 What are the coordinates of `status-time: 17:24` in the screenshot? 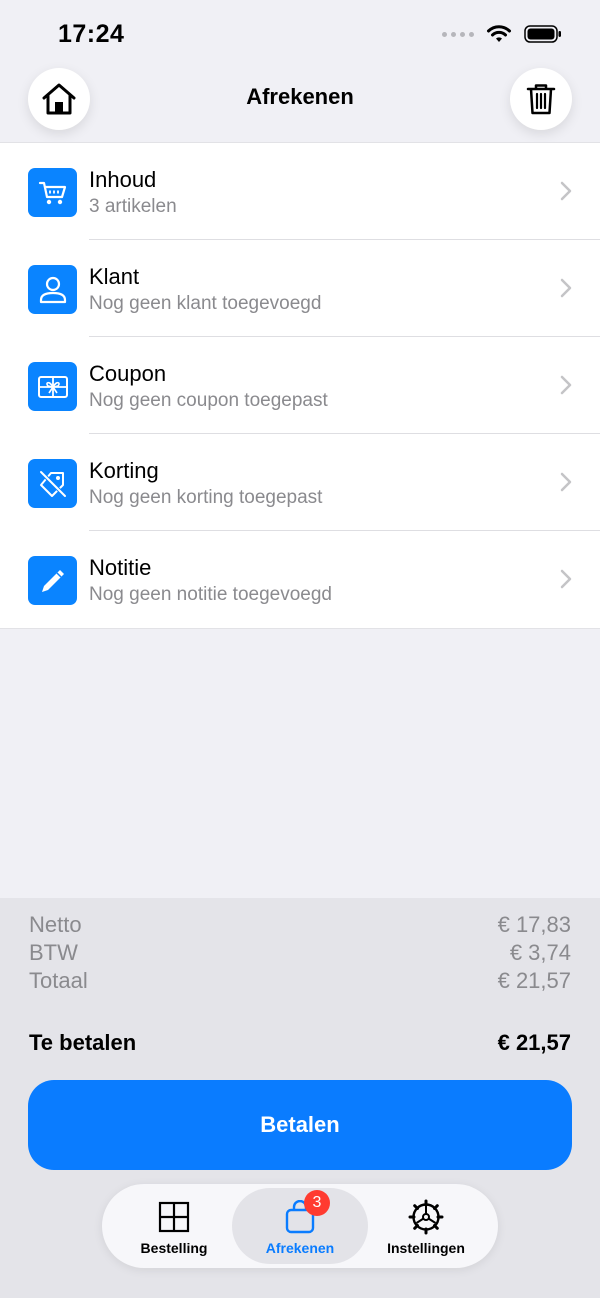 It's located at (91, 34).